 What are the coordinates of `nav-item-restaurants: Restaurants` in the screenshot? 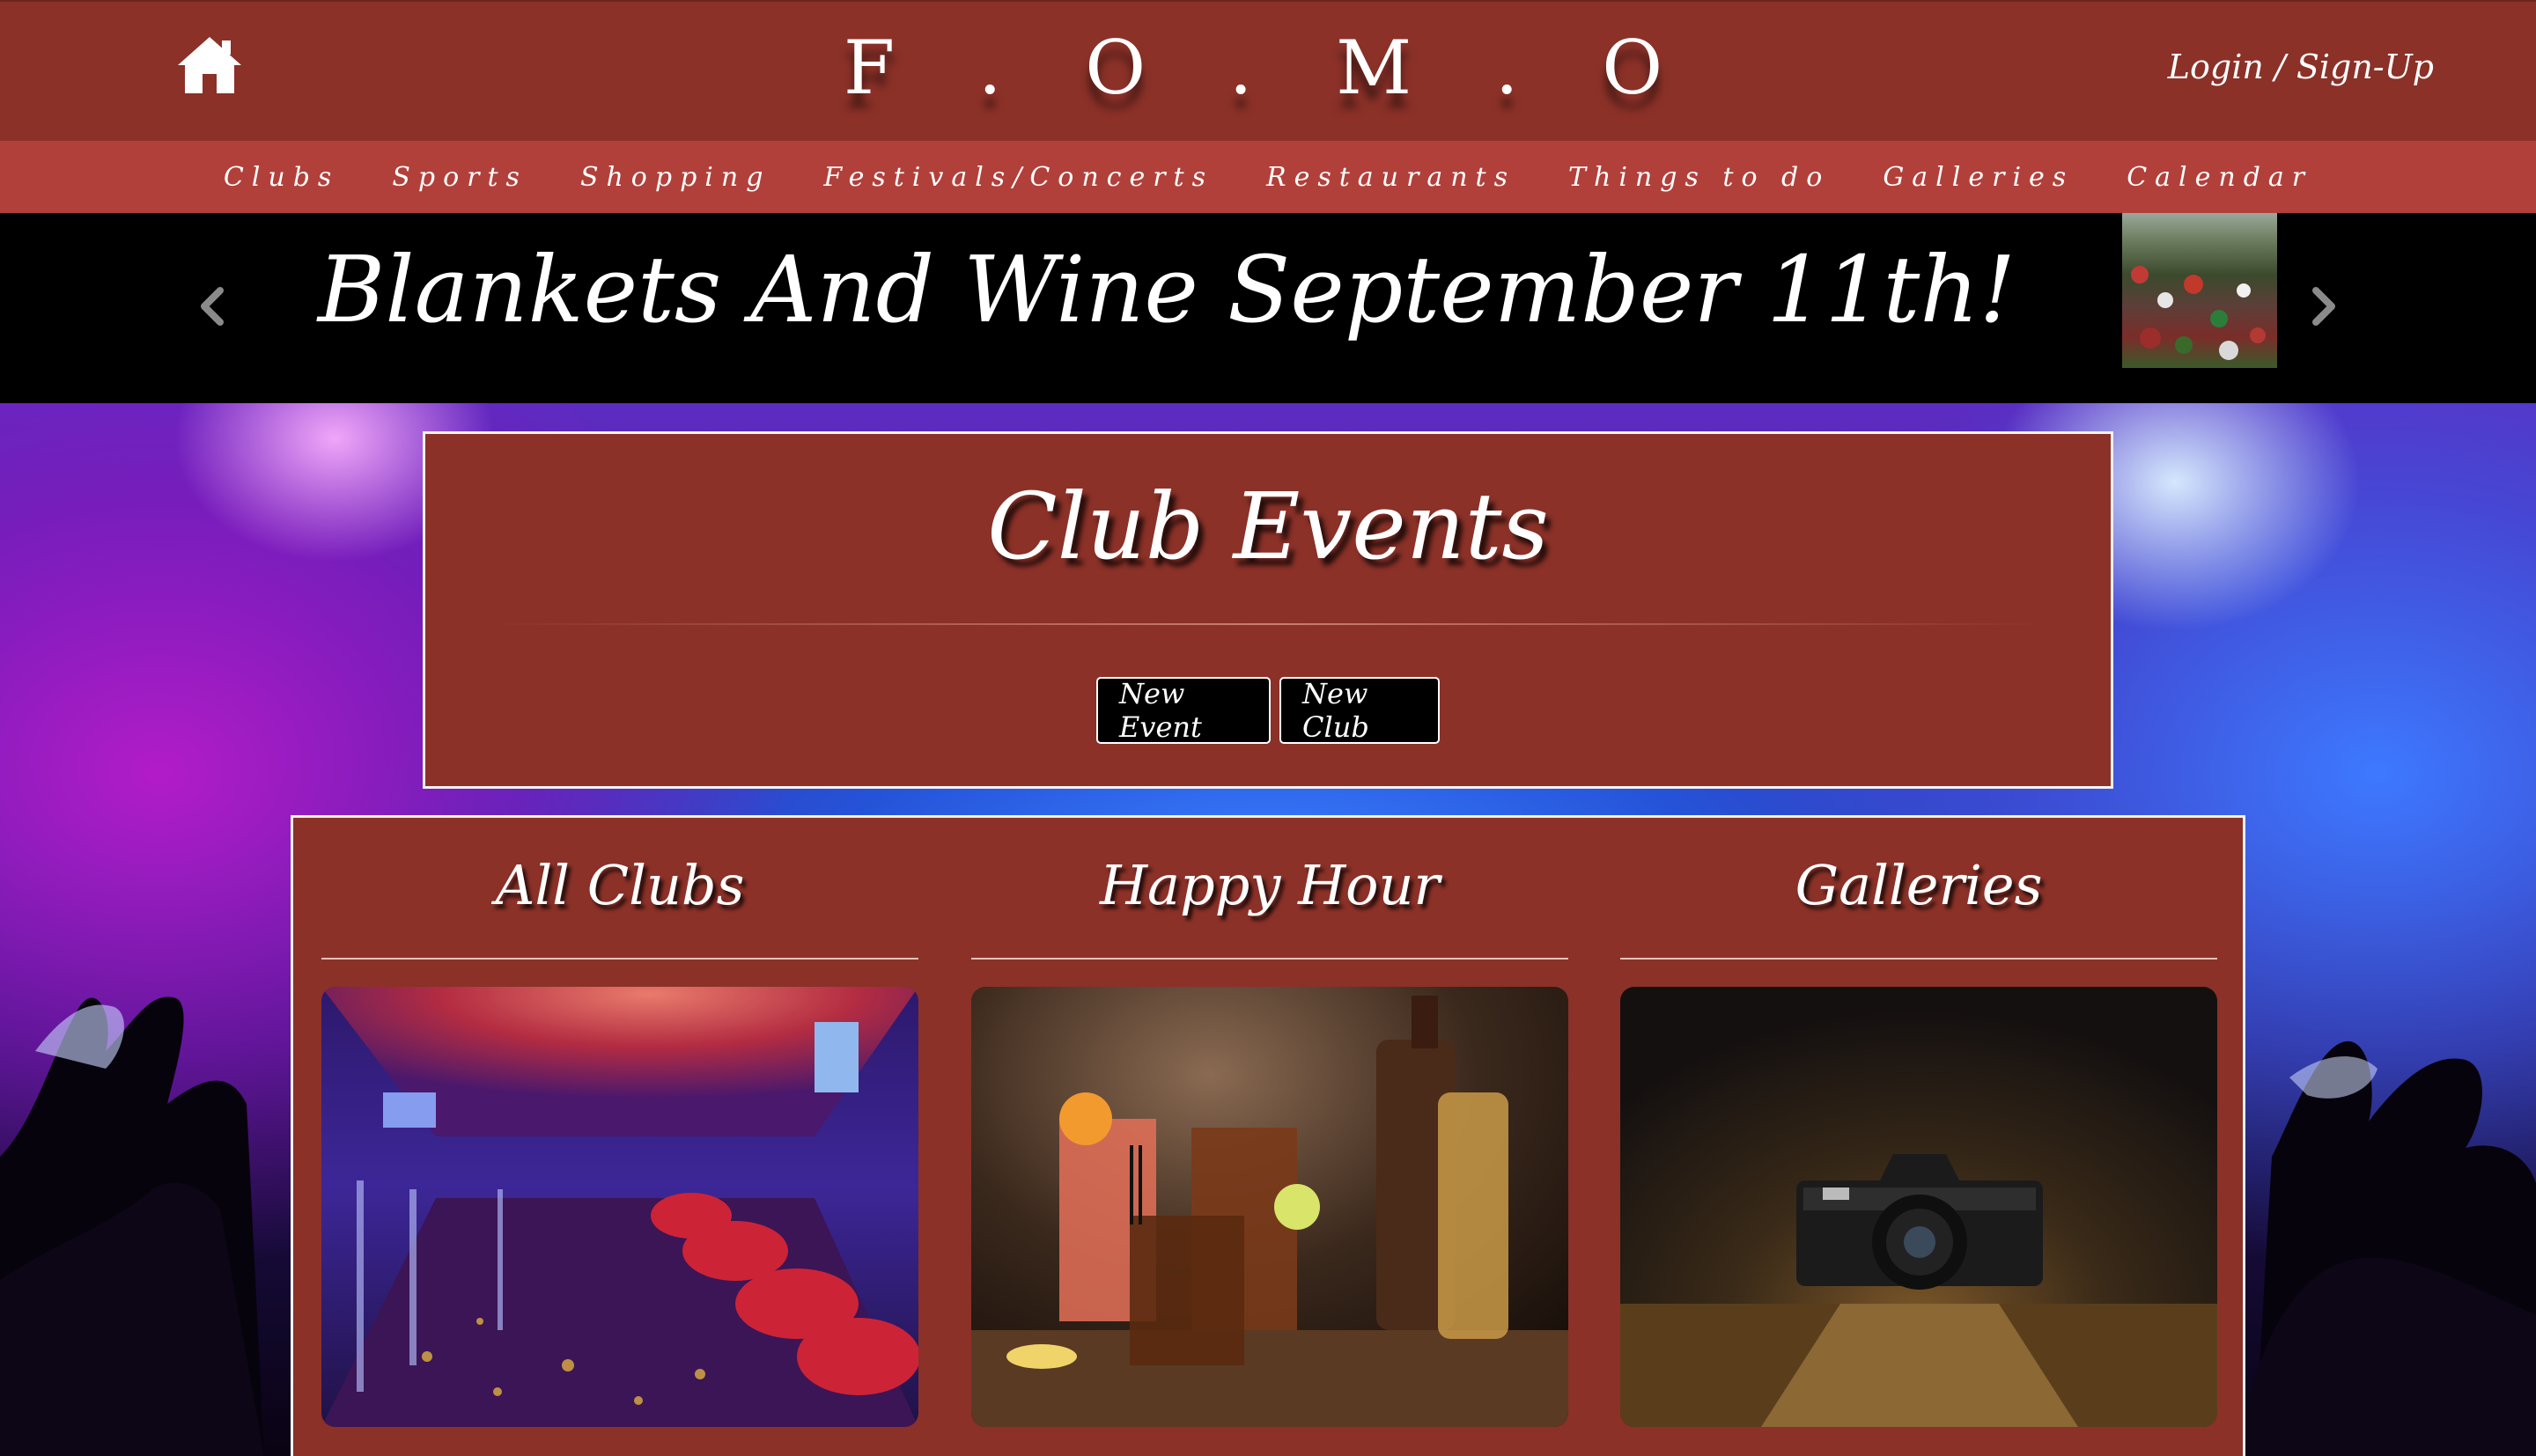 It's located at (1390, 177).